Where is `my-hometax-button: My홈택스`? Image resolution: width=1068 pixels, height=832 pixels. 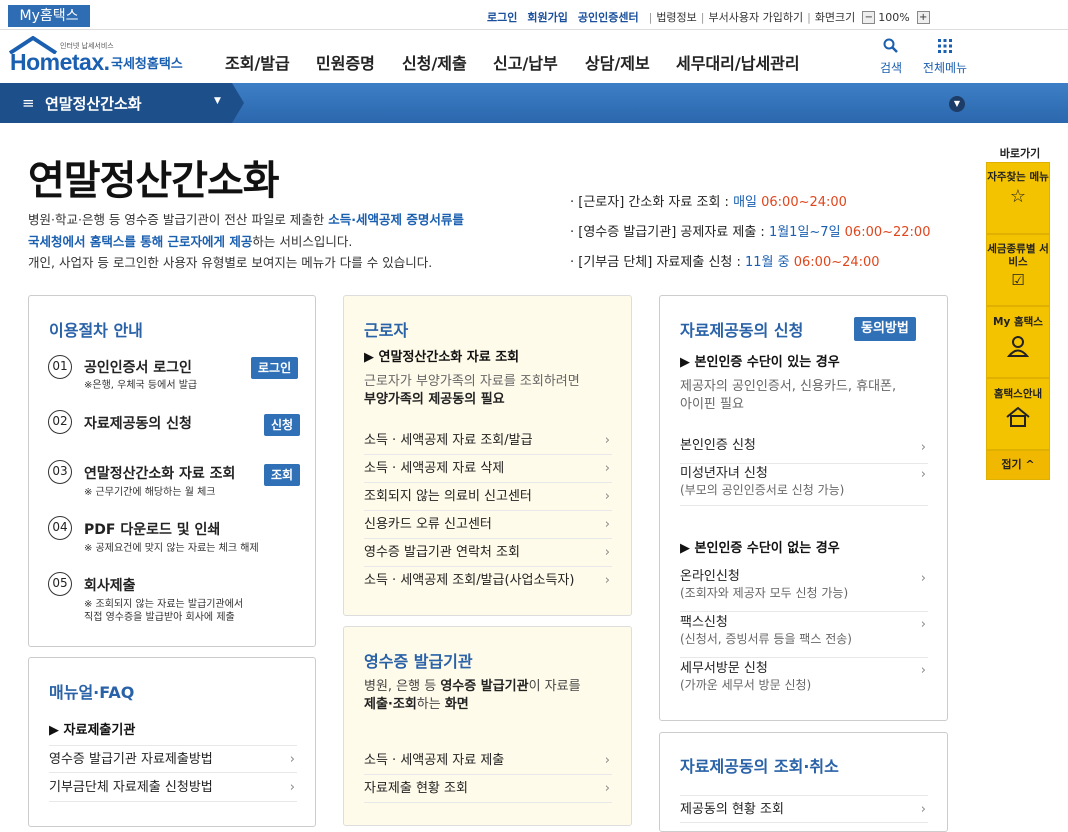 my-hometax-button: My홈택스 is located at coordinates (49, 16).